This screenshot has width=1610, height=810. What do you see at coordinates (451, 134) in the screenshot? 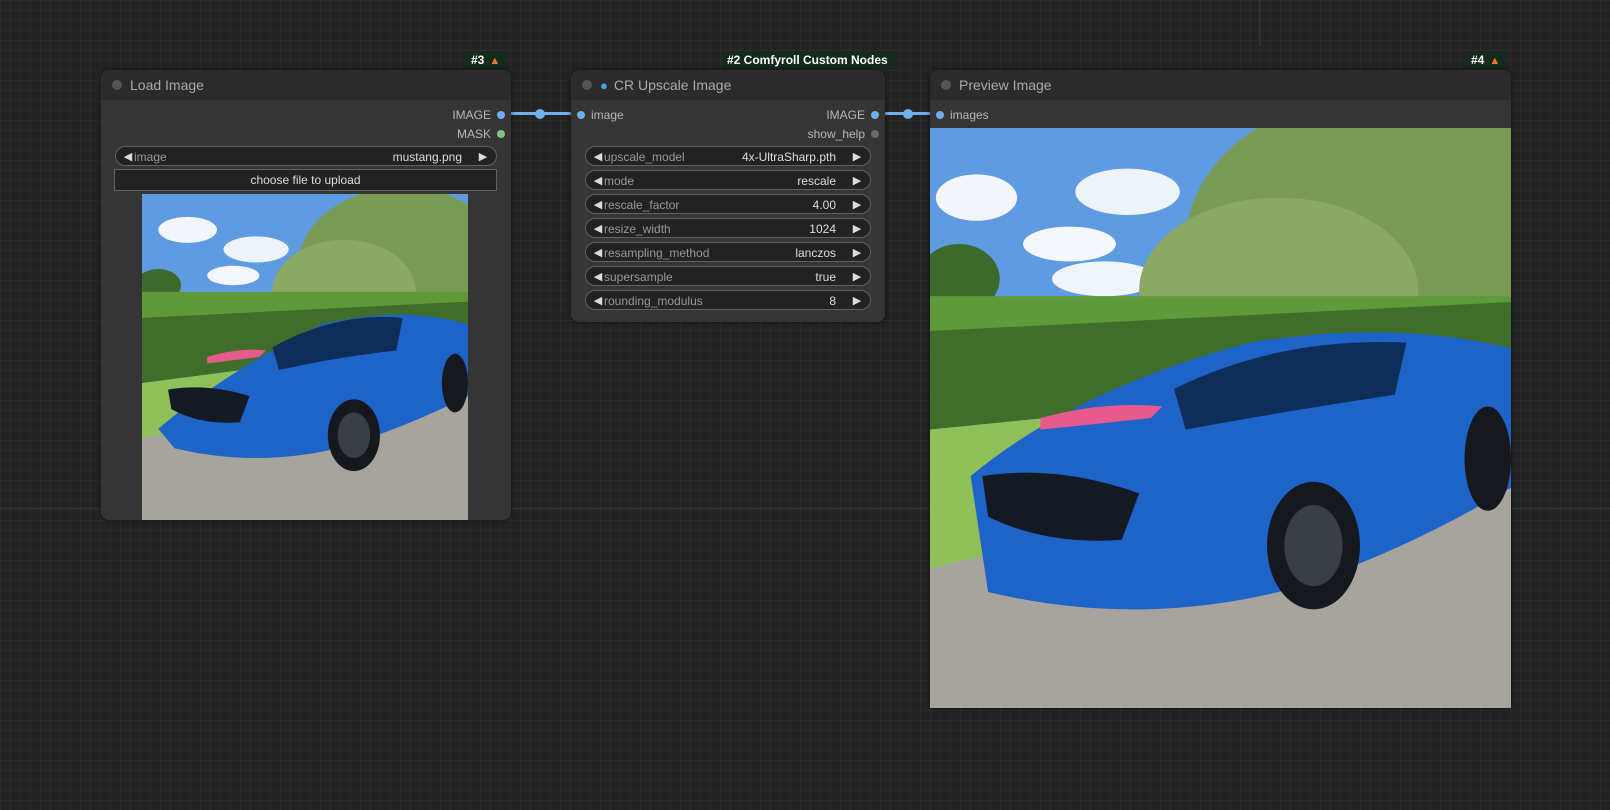
I see `output-mask: MASK` at bounding box center [451, 134].